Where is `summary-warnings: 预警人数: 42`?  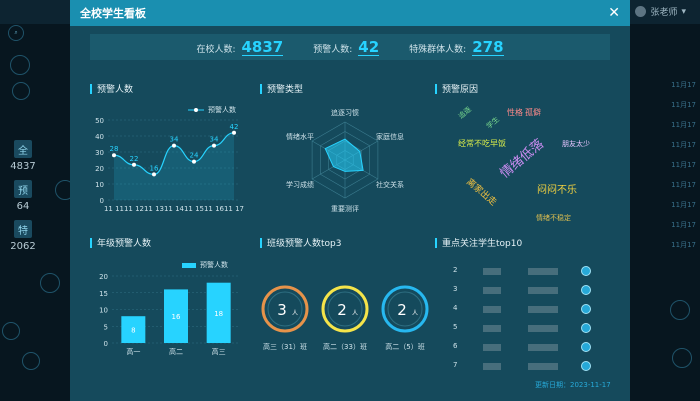
summary-warnings: 预警人数: 42 is located at coordinates (346, 46).